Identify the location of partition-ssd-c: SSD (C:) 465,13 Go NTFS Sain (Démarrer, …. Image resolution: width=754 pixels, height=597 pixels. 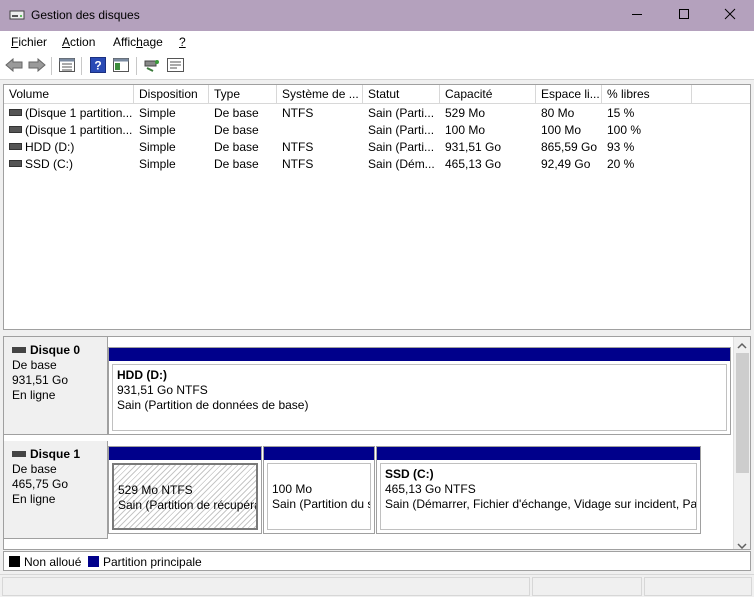
(538, 490).